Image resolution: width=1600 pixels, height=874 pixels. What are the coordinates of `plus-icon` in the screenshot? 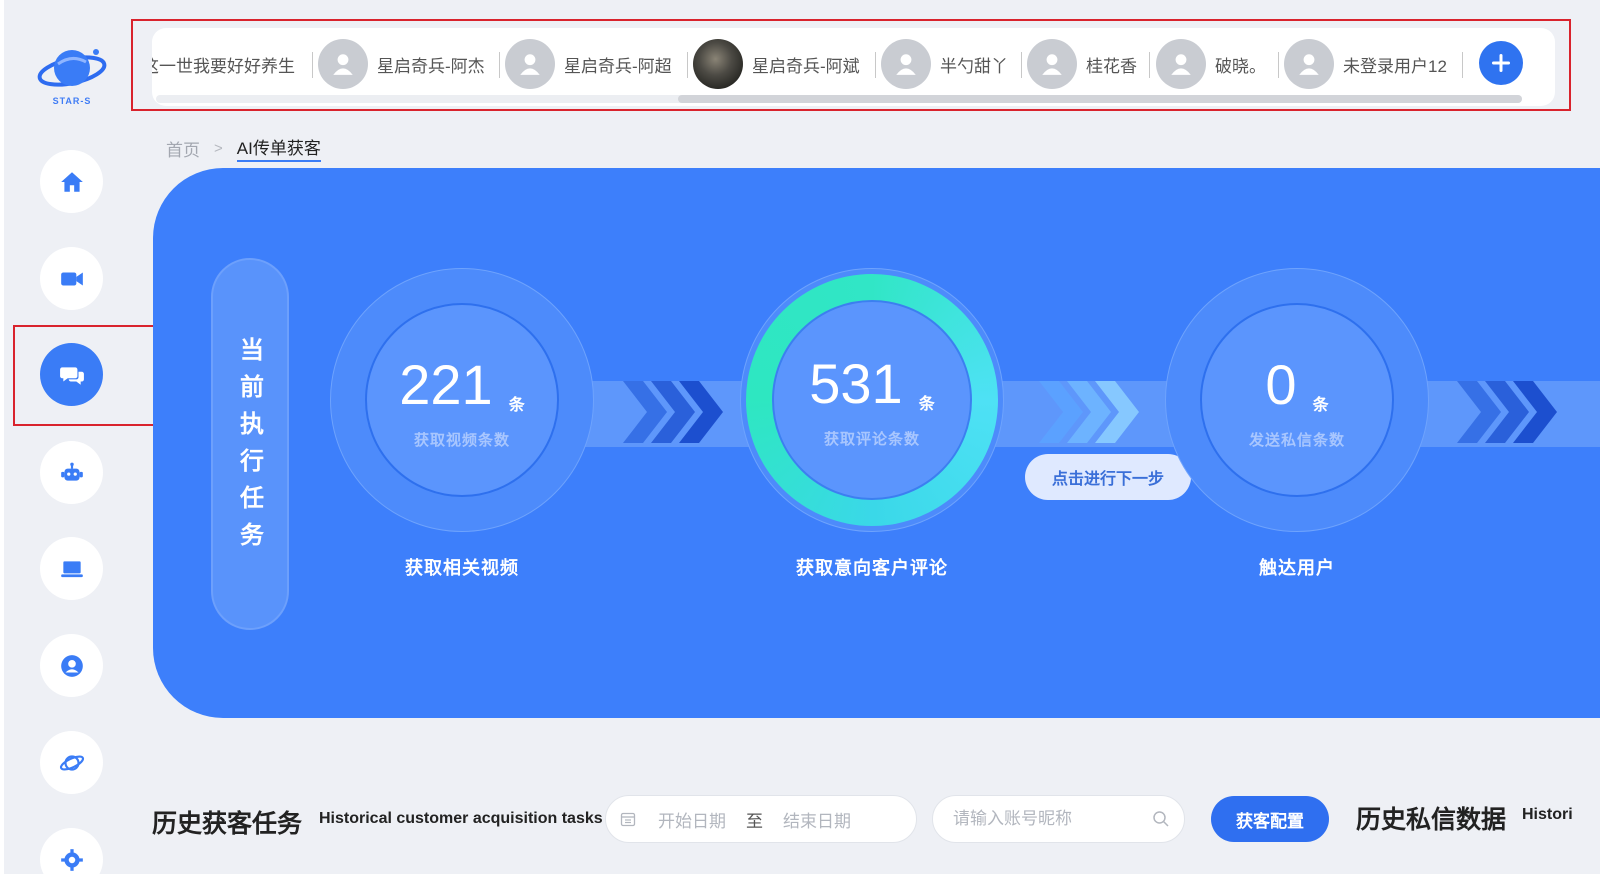 It's located at (1501, 63).